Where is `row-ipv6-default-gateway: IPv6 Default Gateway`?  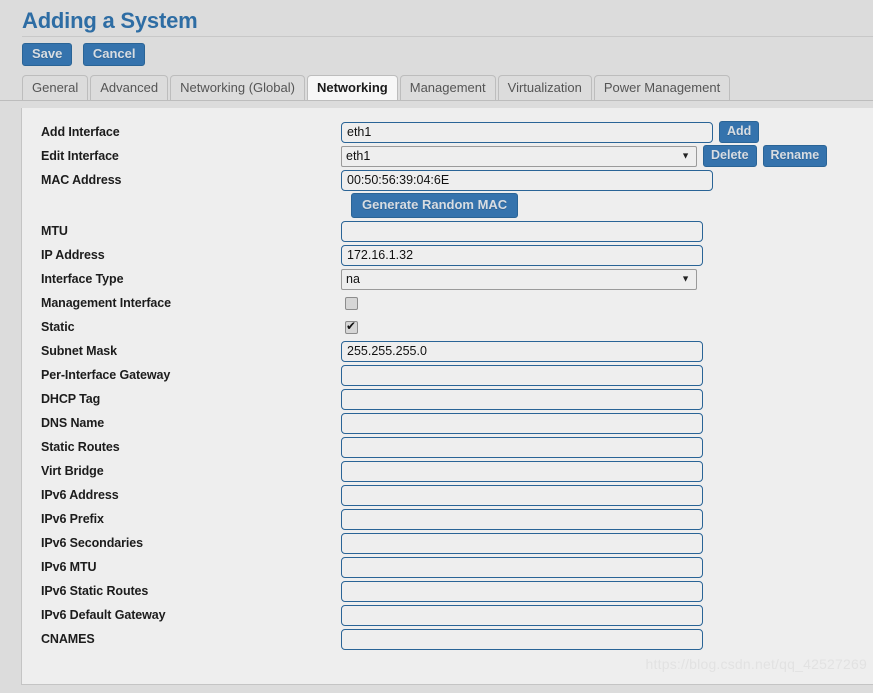
row-ipv6-default-gateway: IPv6 Default Gateway is located at coordinates (447, 615).